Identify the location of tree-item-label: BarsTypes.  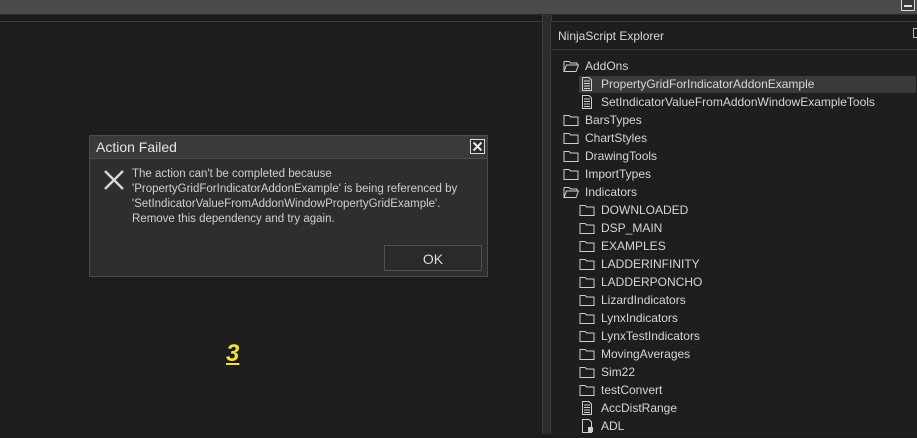
(613, 120).